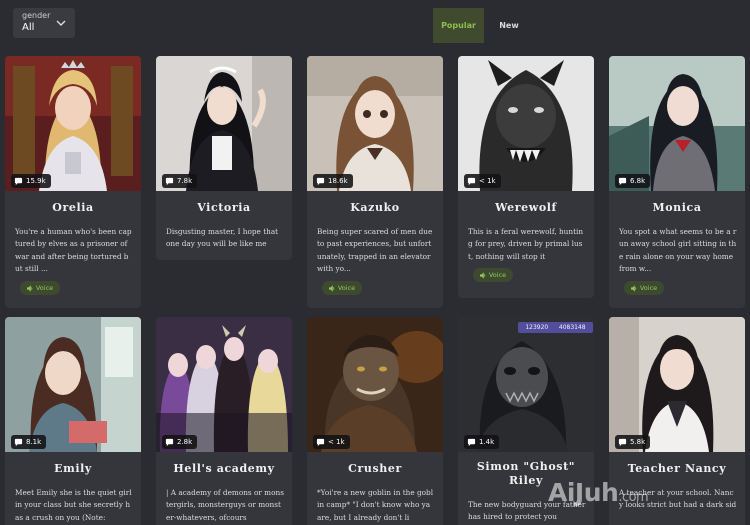  What do you see at coordinates (61, 23) in the screenshot?
I see `chevron-down-icon` at bounding box center [61, 23].